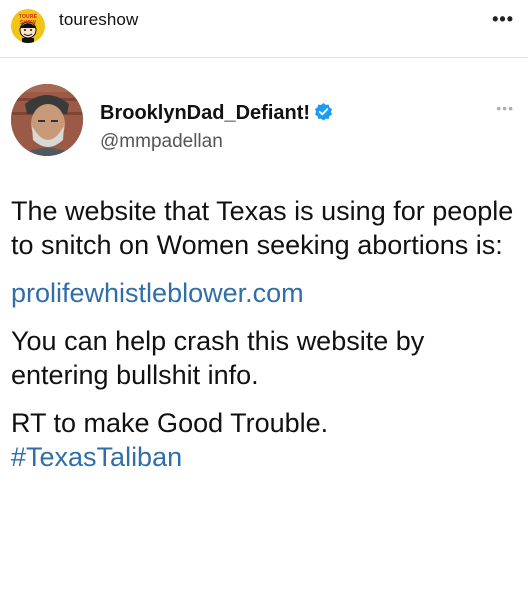 The width and height of the screenshot is (528, 591). Describe the element at coordinates (266, 457) in the screenshot. I see `hashtag-link: #TexasTaliban` at that location.